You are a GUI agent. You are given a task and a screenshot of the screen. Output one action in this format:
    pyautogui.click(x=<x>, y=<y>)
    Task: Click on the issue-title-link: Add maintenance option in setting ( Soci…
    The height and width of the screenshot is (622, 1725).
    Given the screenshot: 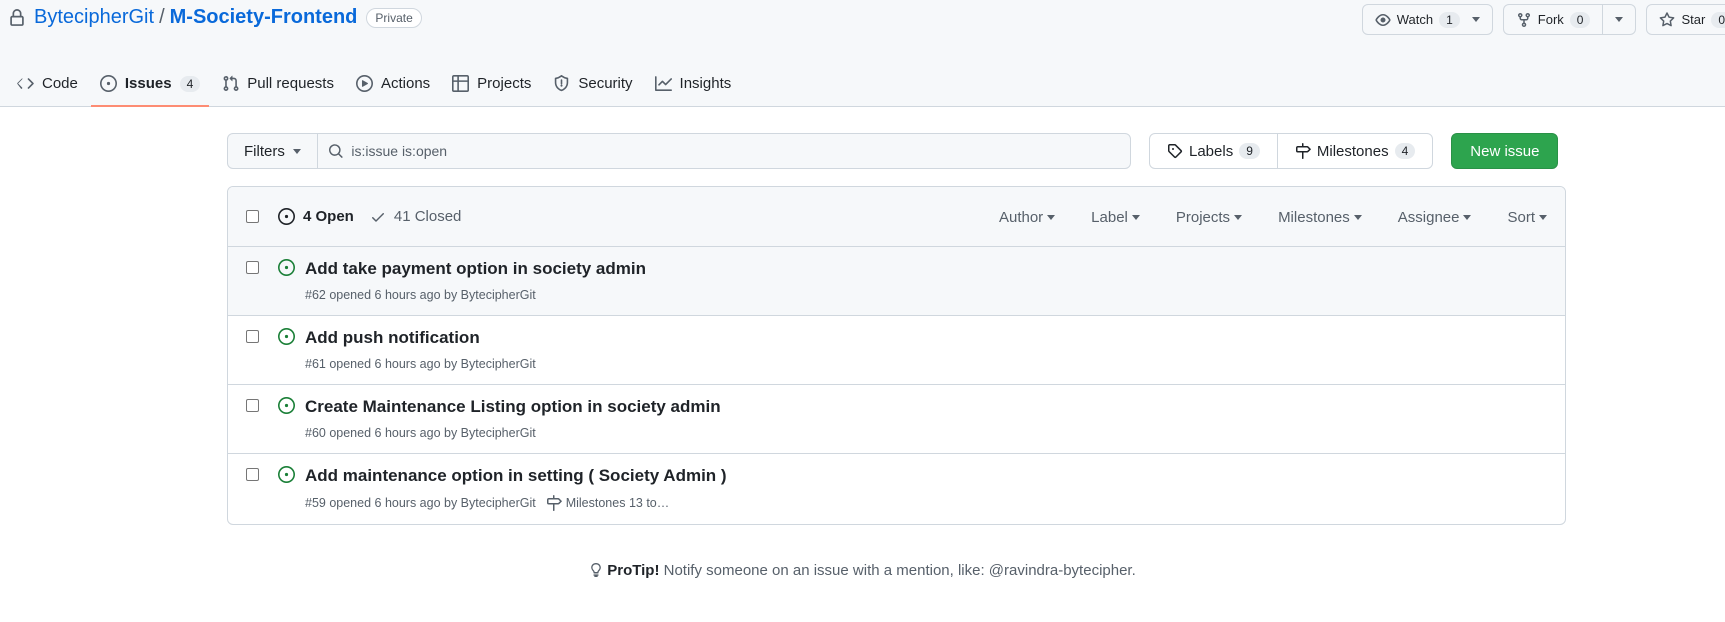 What is the action you would take?
    pyautogui.click(x=516, y=476)
    